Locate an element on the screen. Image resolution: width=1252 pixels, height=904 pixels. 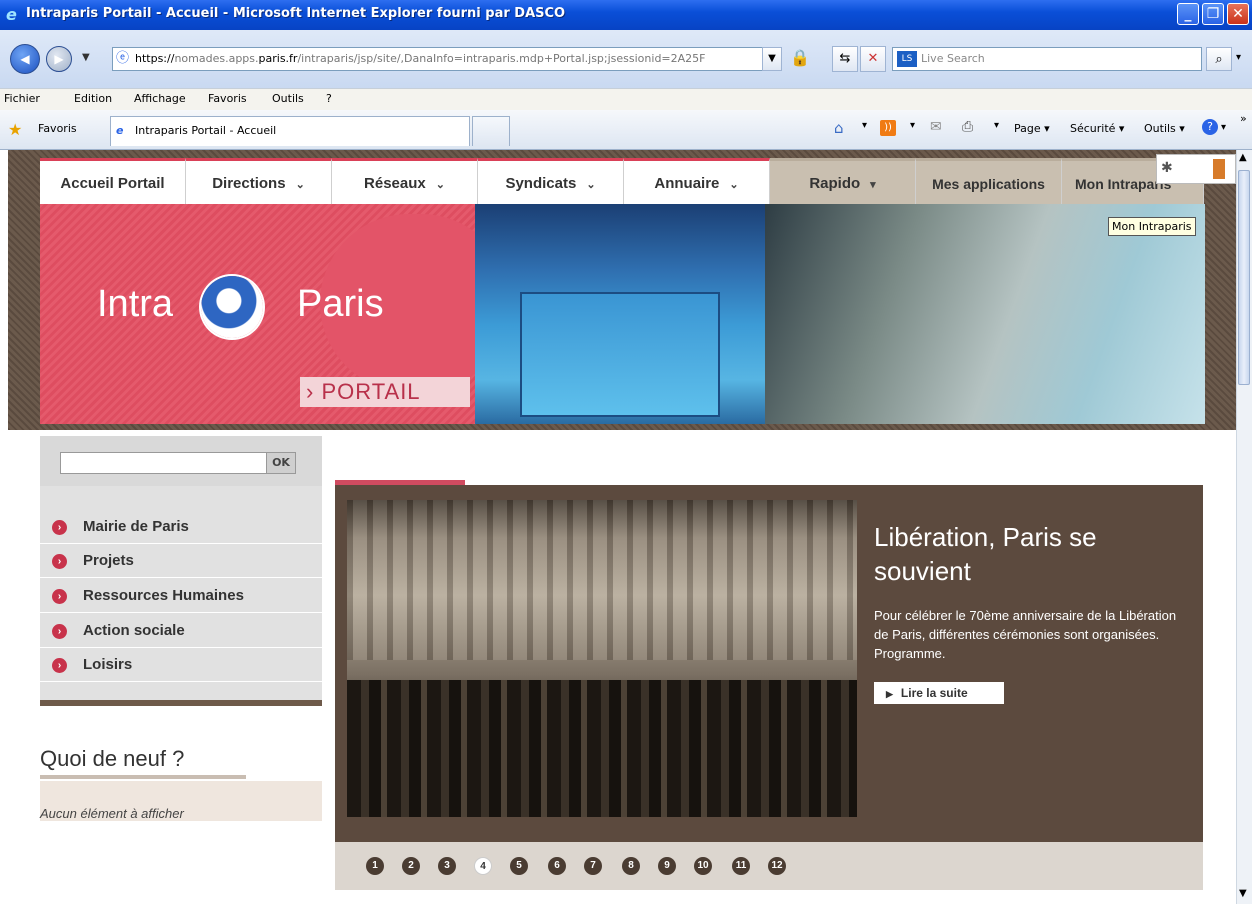
nav-accueil-portail: Accueil Portail is located at coordinates (113, 181).